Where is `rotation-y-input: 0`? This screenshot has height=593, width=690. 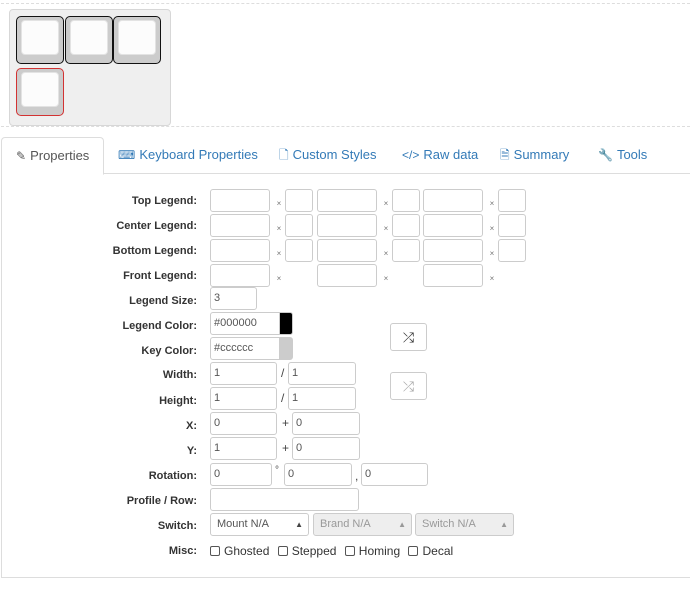 rotation-y-input: 0 is located at coordinates (394, 474).